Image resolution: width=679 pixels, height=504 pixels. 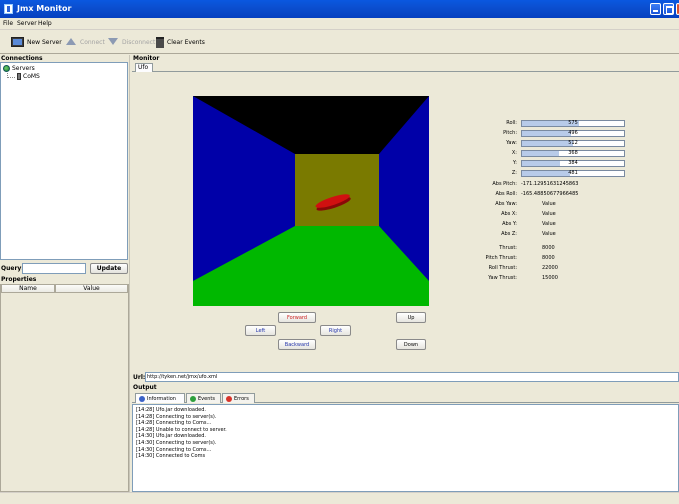 I want to click on right-button: Right, so click(x=335, y=330).